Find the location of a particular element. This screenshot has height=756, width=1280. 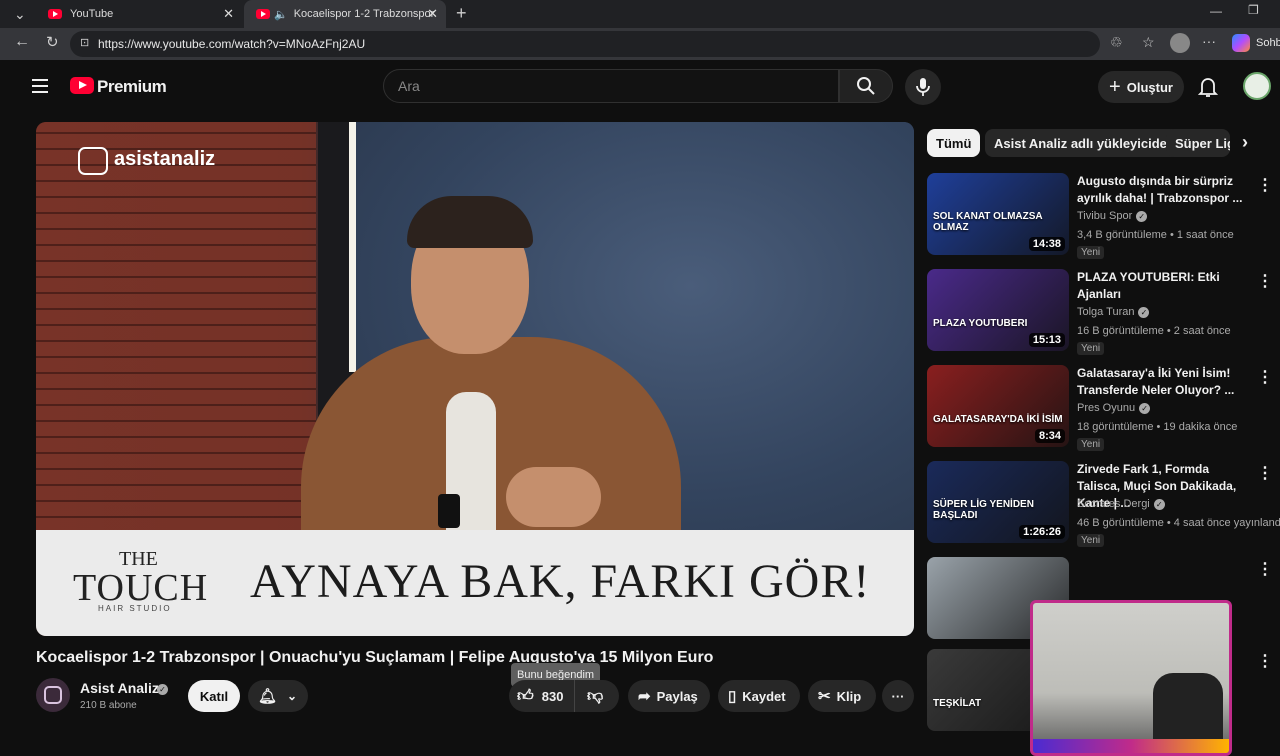

voice-search-button is located at coordinates (923, 87).